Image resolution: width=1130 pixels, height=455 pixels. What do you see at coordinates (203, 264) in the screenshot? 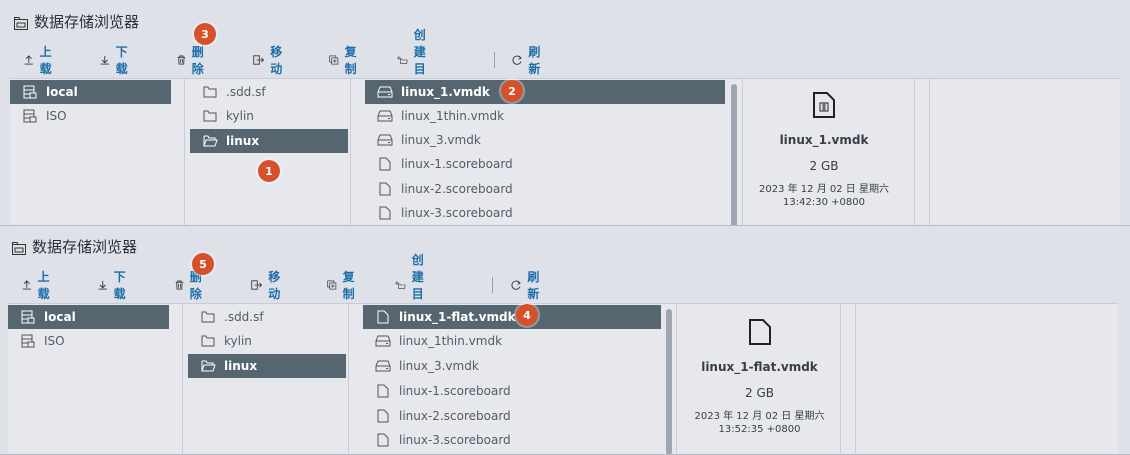
I see `step-badge-5: 5` at bounding box center [203, 264].